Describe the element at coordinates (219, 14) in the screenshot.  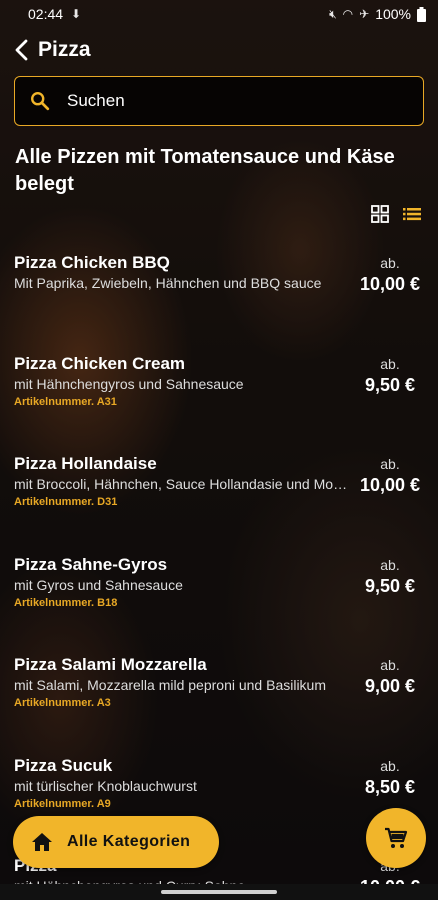
I see `status-bar: 02:44 ⬇ 🔇︎ ◠ ✈ 100%` at that location.